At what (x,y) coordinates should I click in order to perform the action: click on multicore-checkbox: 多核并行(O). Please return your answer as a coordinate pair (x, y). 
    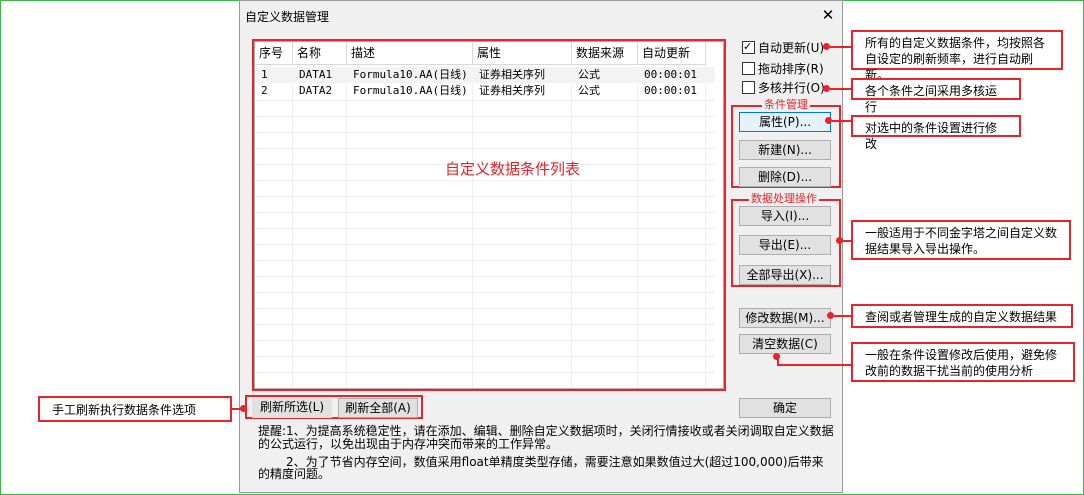
    Looking at the image, I should click on (783, 88).